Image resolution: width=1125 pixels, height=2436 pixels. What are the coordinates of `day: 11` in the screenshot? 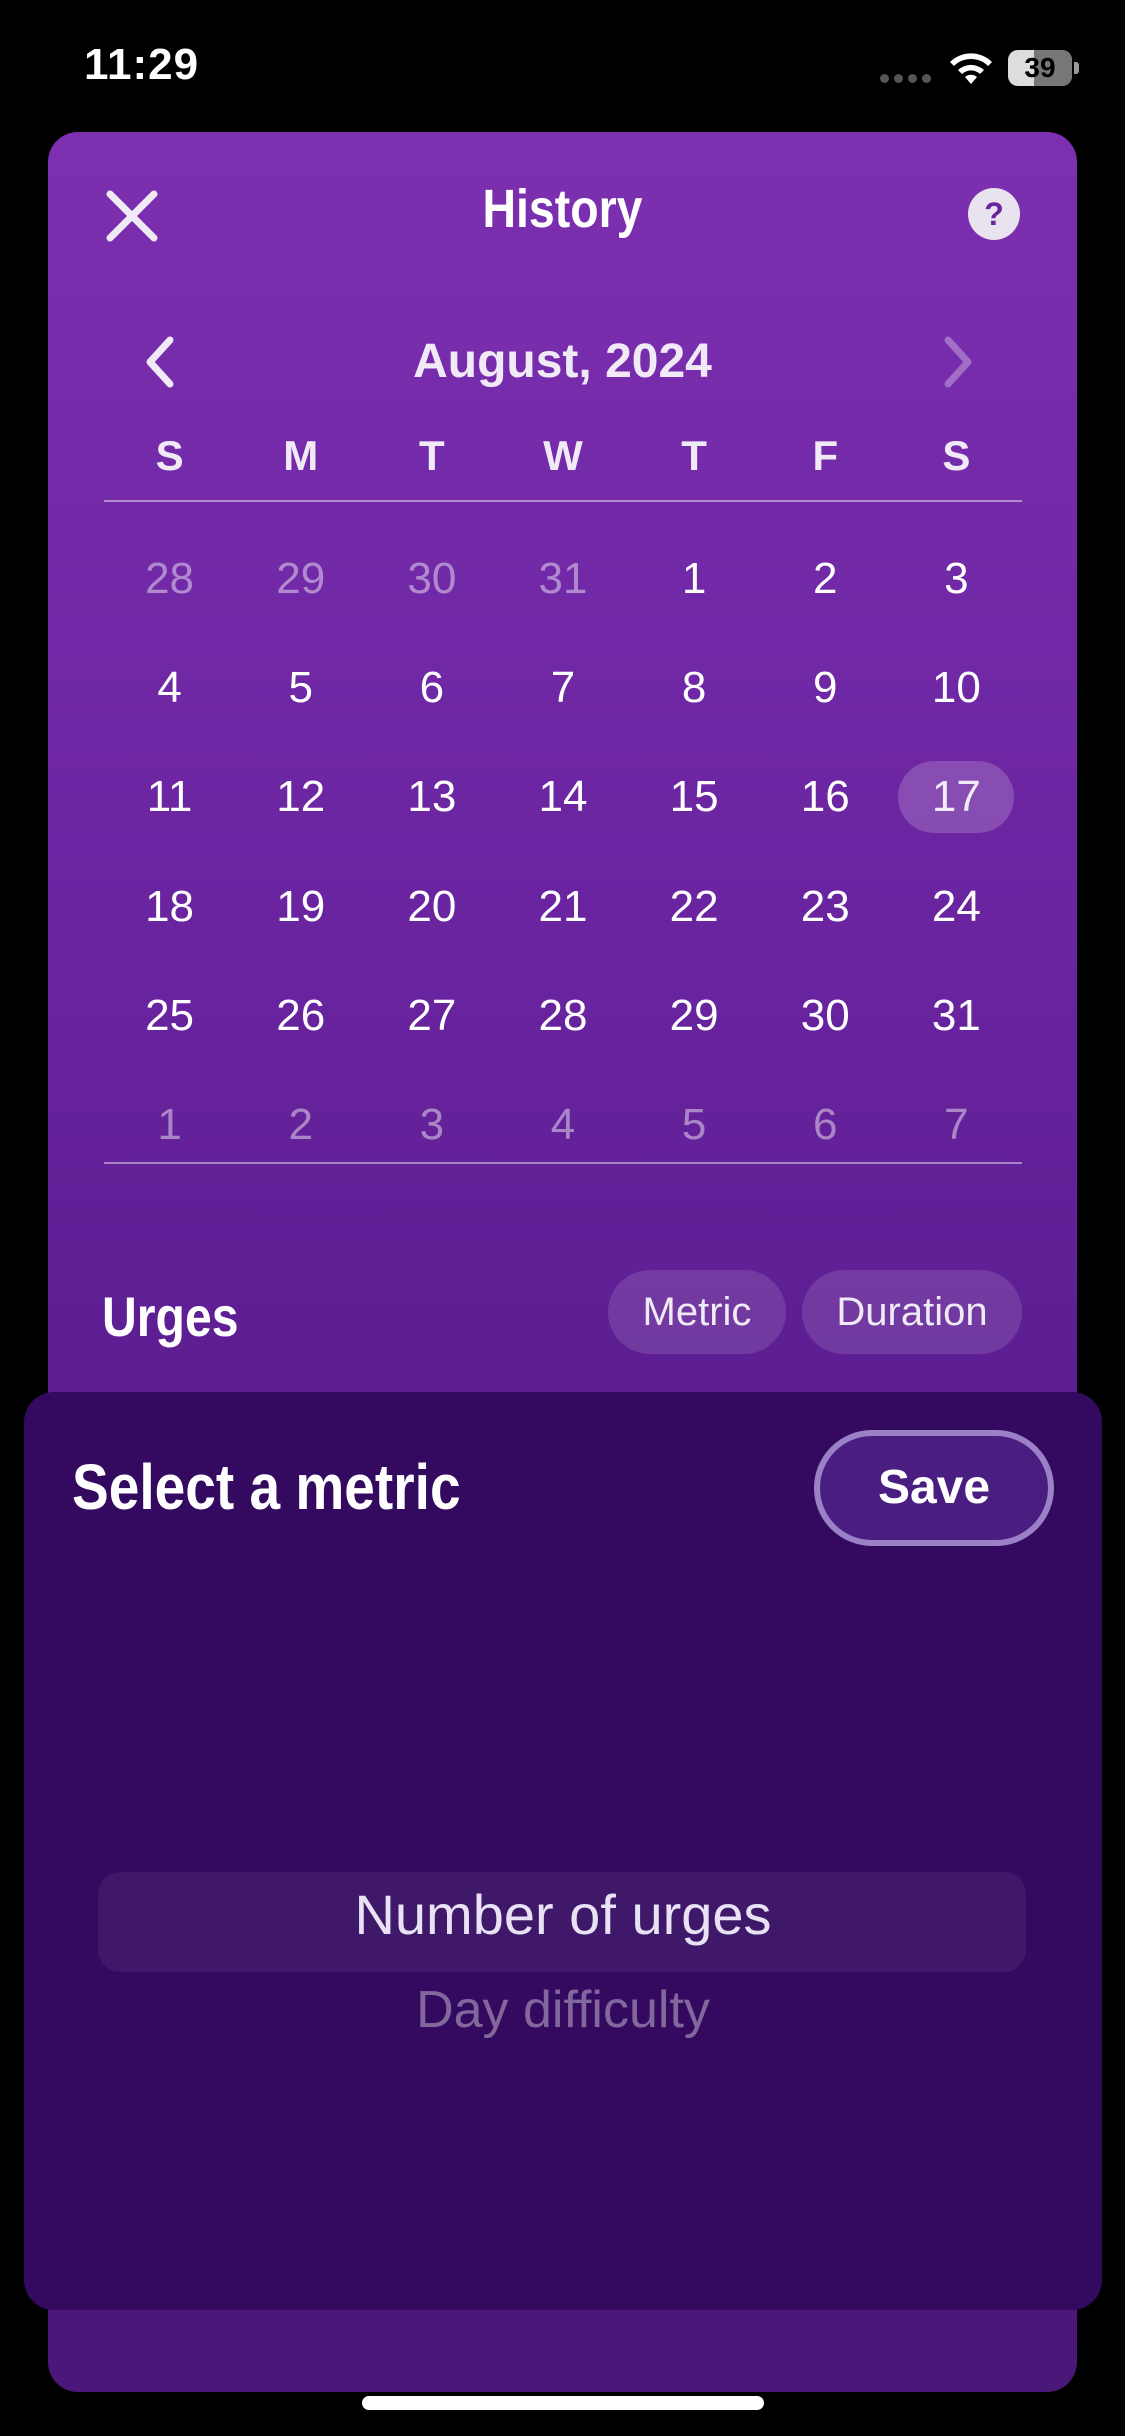 It's located at (170, 797).